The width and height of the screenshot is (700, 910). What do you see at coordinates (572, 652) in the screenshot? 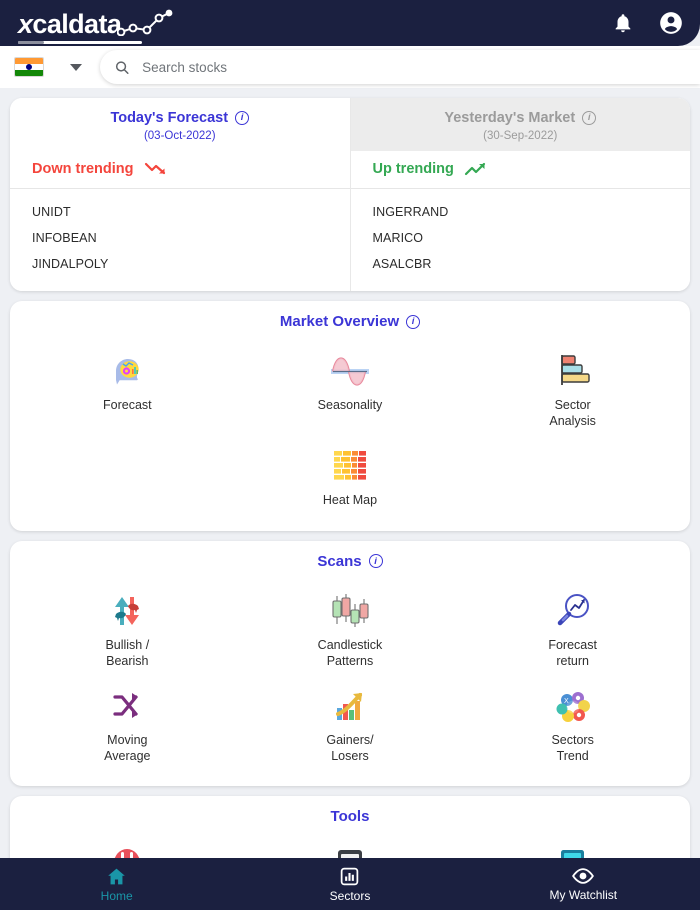
I see `tile-label: Forecast return` at bounding box center [572, 652].